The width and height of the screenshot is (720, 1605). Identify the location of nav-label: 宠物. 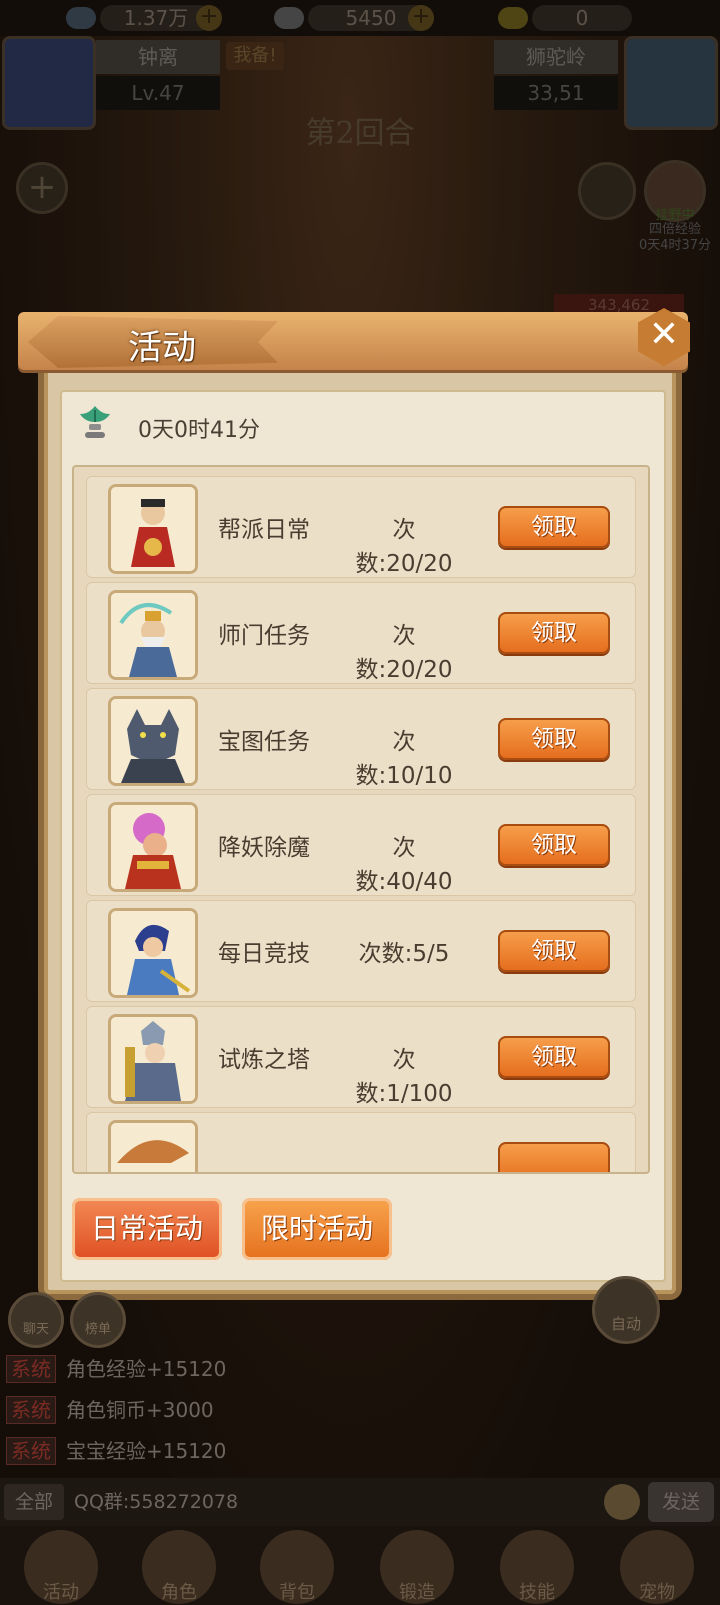
(657, 1592).